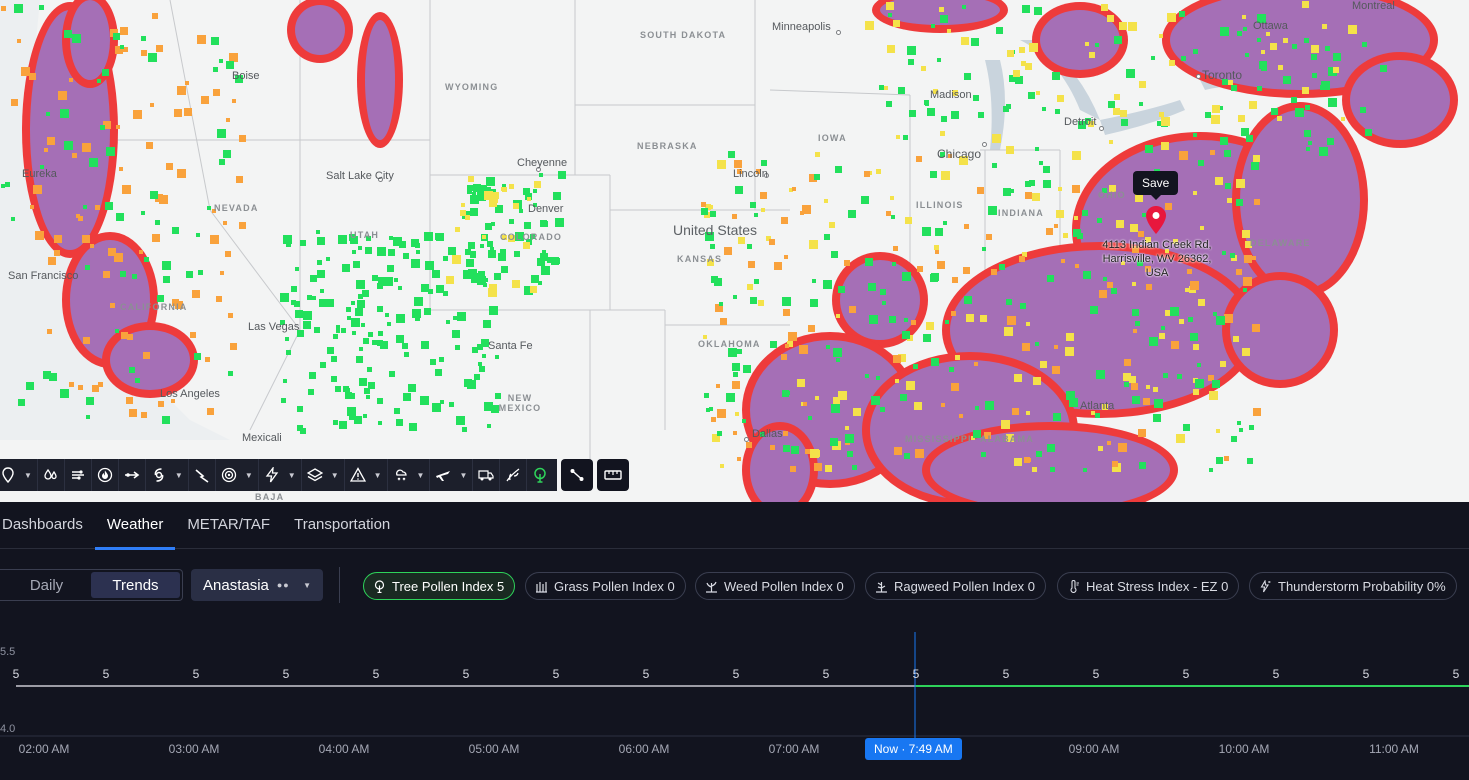 The image size is (1469, 780). What do you see at coordinates (1148, 586) in the screenshot?
I see `chip-heat-stress: Heat Stress Index - EZ 0` at bounding box center [1148, 586].